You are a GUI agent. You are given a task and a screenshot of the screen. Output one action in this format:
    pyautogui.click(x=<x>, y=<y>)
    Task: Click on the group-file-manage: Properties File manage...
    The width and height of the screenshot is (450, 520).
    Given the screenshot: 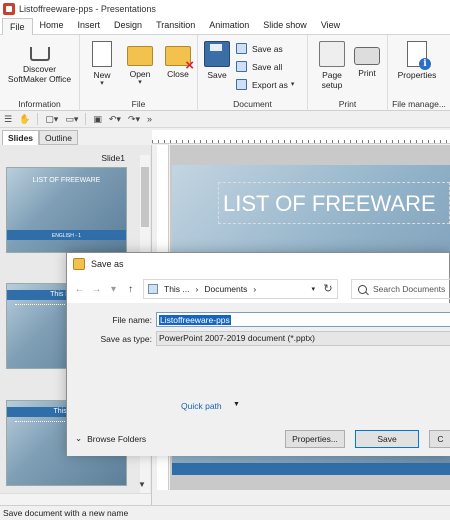 What is the action you would take?
    pyautogui.click(x=419, y=73)
    